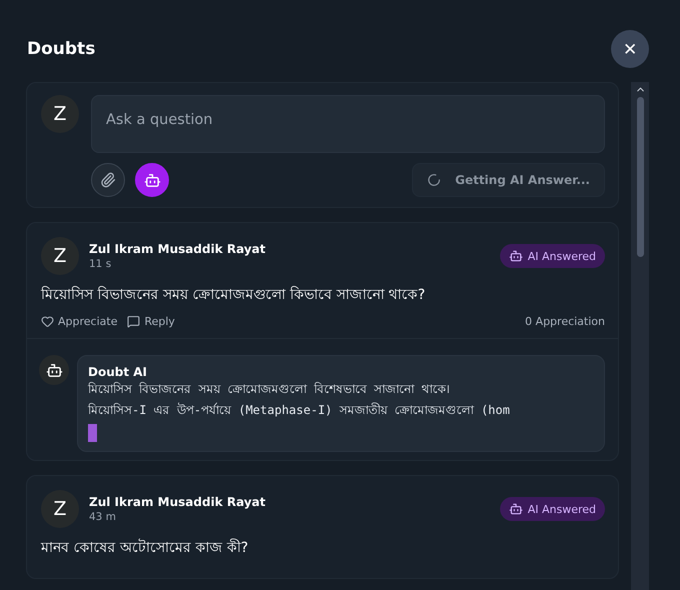  What do you see at coordinates (434, 180) in the screenshot?
I see `spinner-icon` at bounding box center [434, 180].